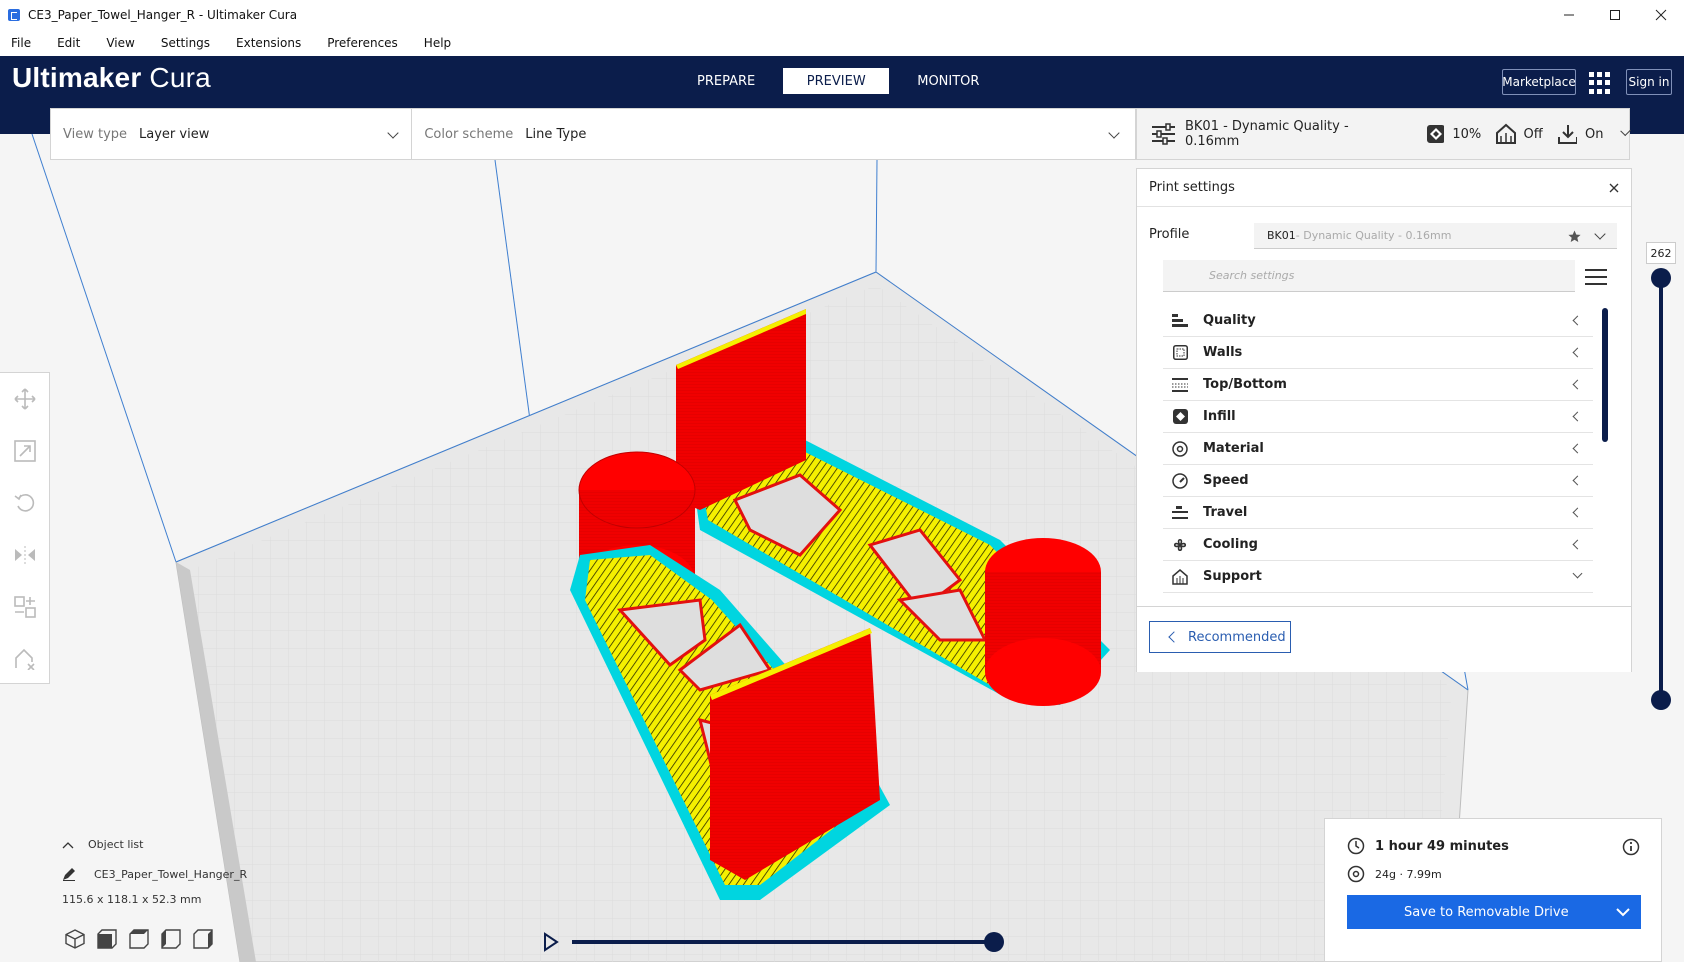  I want to click on menu-file: File, so click(21, 43).